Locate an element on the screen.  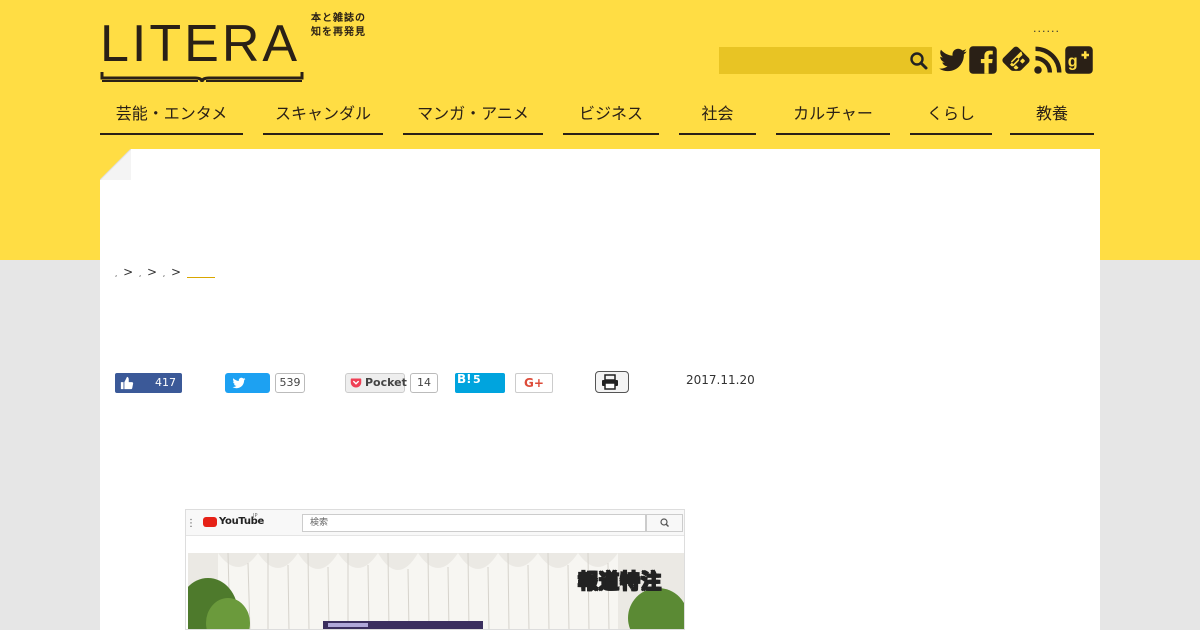
twitter-link is located at coordinates (953, 60).